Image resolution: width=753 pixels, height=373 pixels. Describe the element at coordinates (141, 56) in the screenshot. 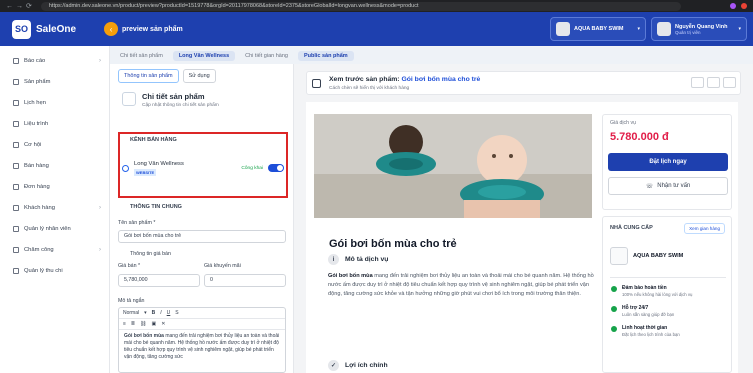

I see `tab-product-detail: Chi tiết sản phẩm` at that location.